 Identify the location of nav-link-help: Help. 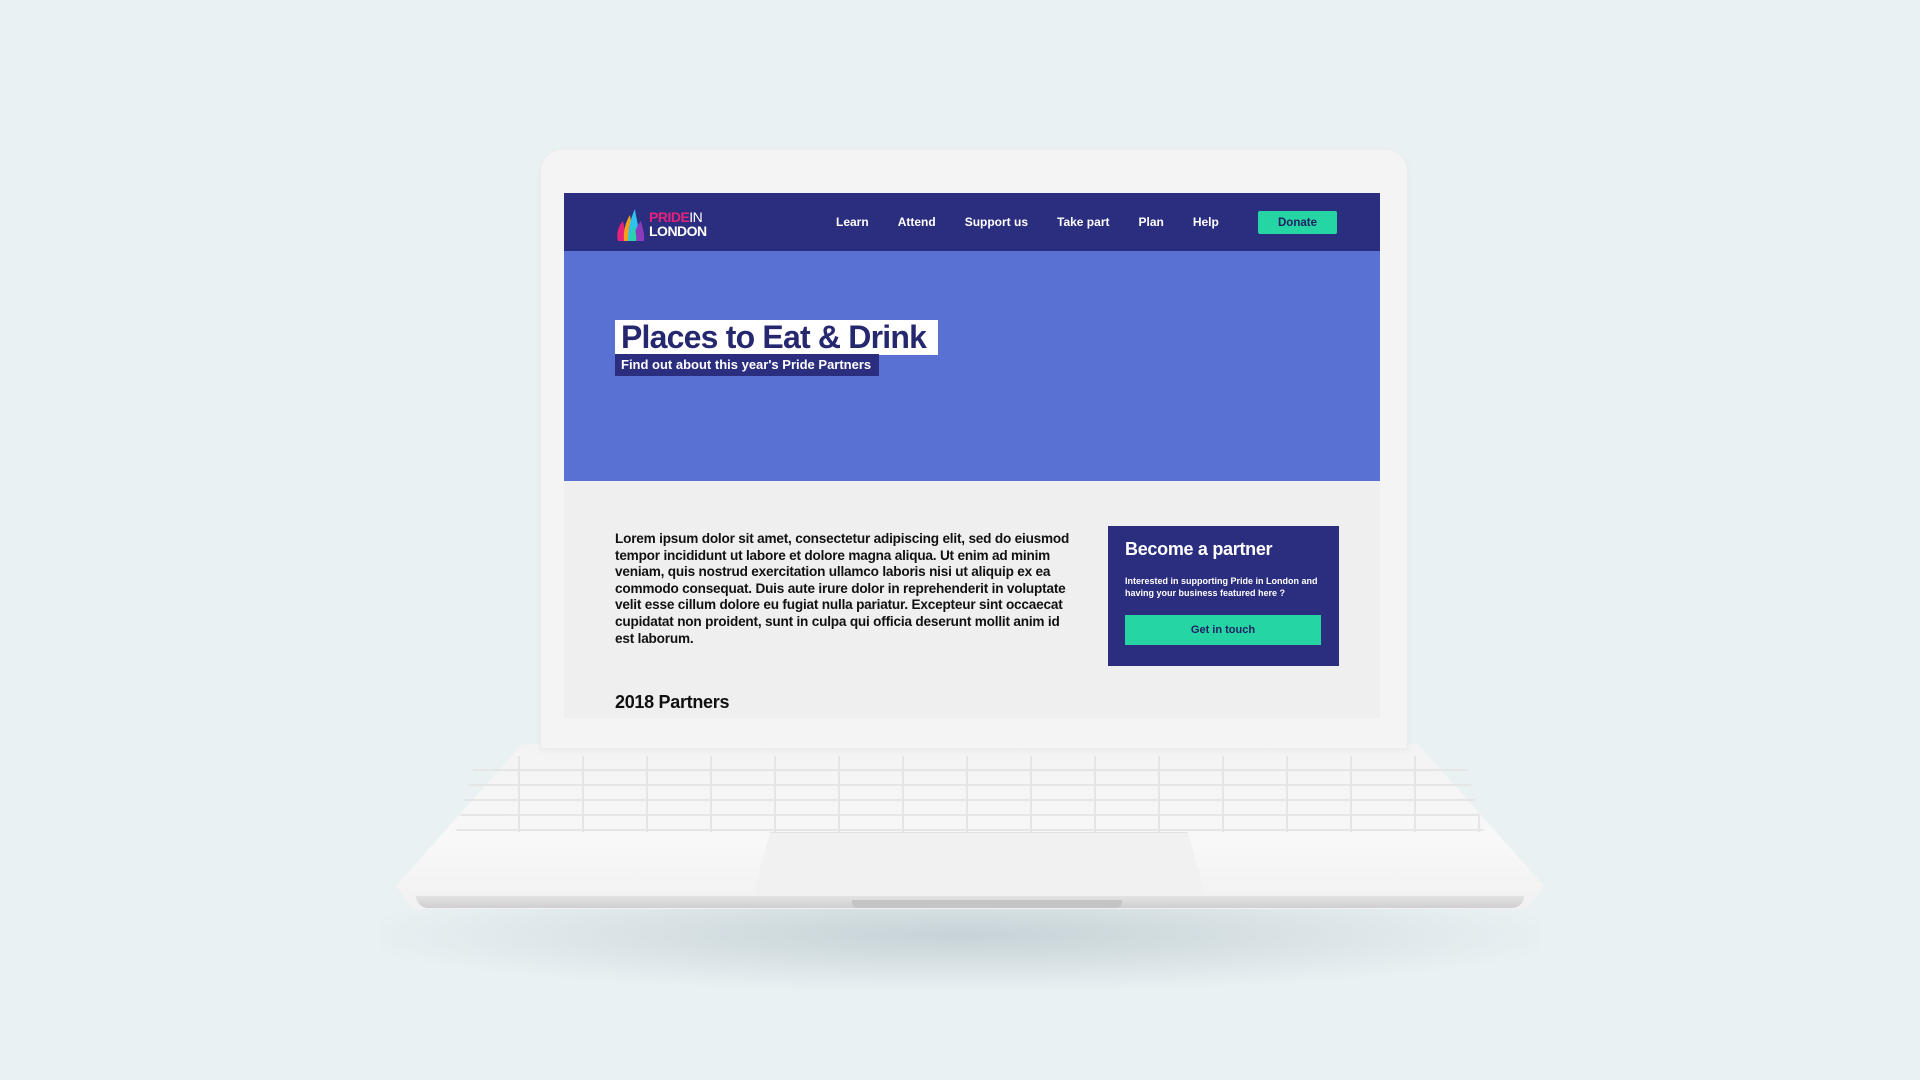
(1206, 222).